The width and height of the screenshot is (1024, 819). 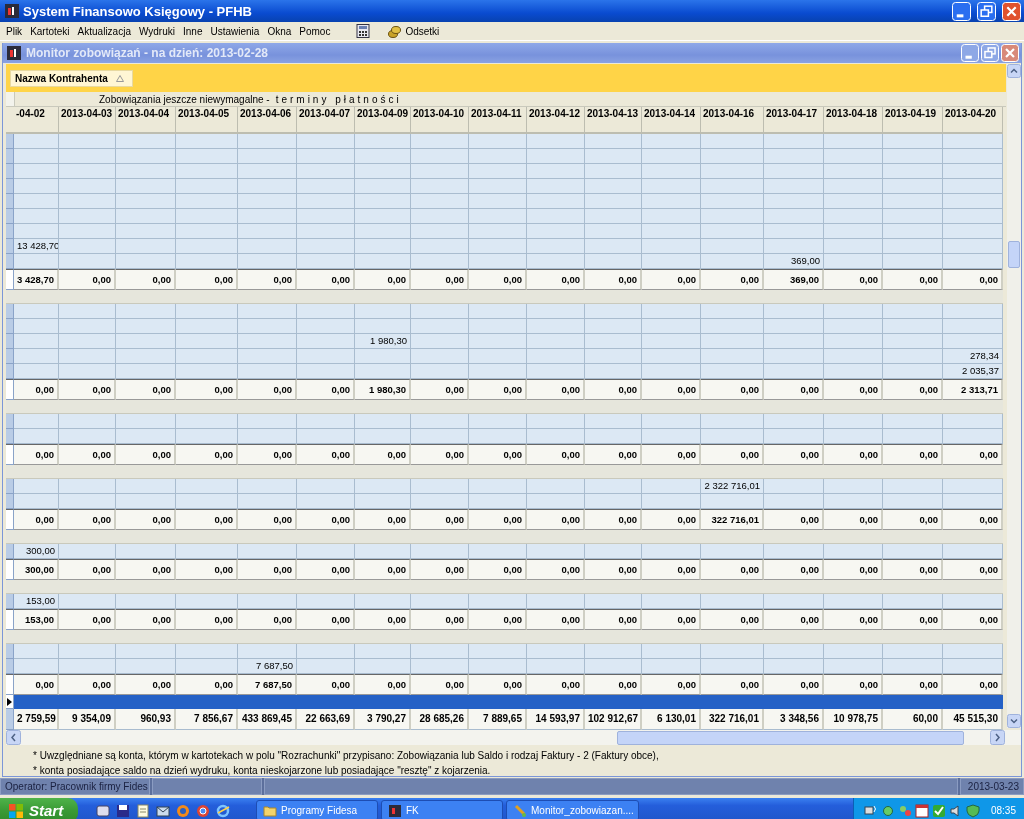 What do you see at coordinates (1003, 810) in the screenshot?
I see `clock: 08:35` at bounding box center [1003, 810].